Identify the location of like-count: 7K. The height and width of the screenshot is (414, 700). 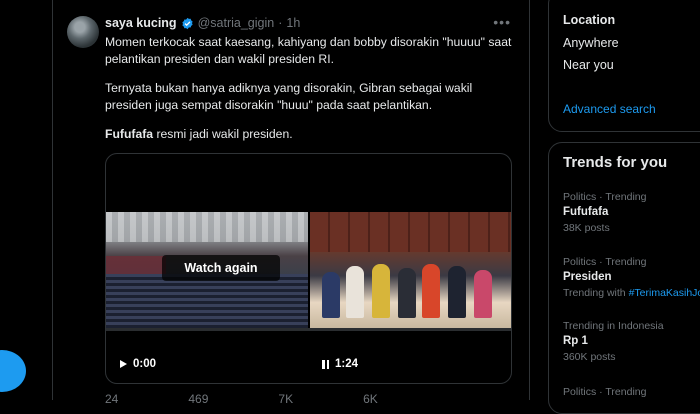
(285, 399).